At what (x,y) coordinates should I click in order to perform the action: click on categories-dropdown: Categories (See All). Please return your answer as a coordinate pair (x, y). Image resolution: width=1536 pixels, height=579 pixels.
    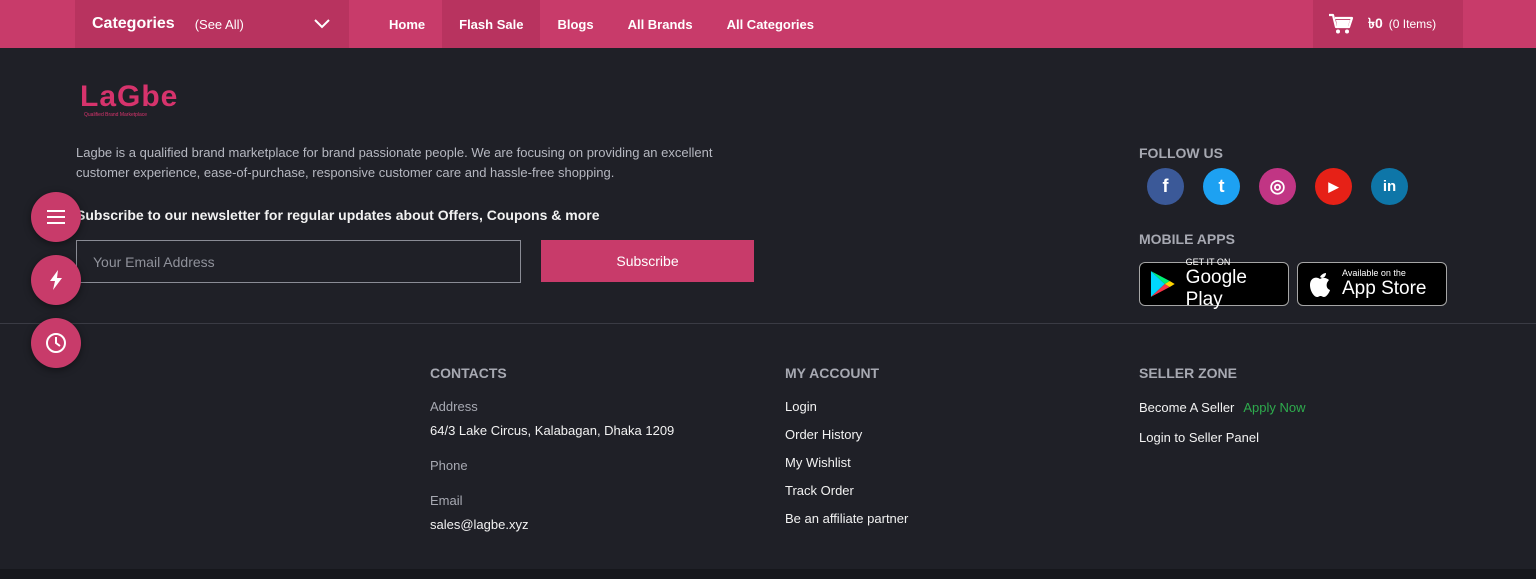
    Looking at the image, I should click on (212, 24).